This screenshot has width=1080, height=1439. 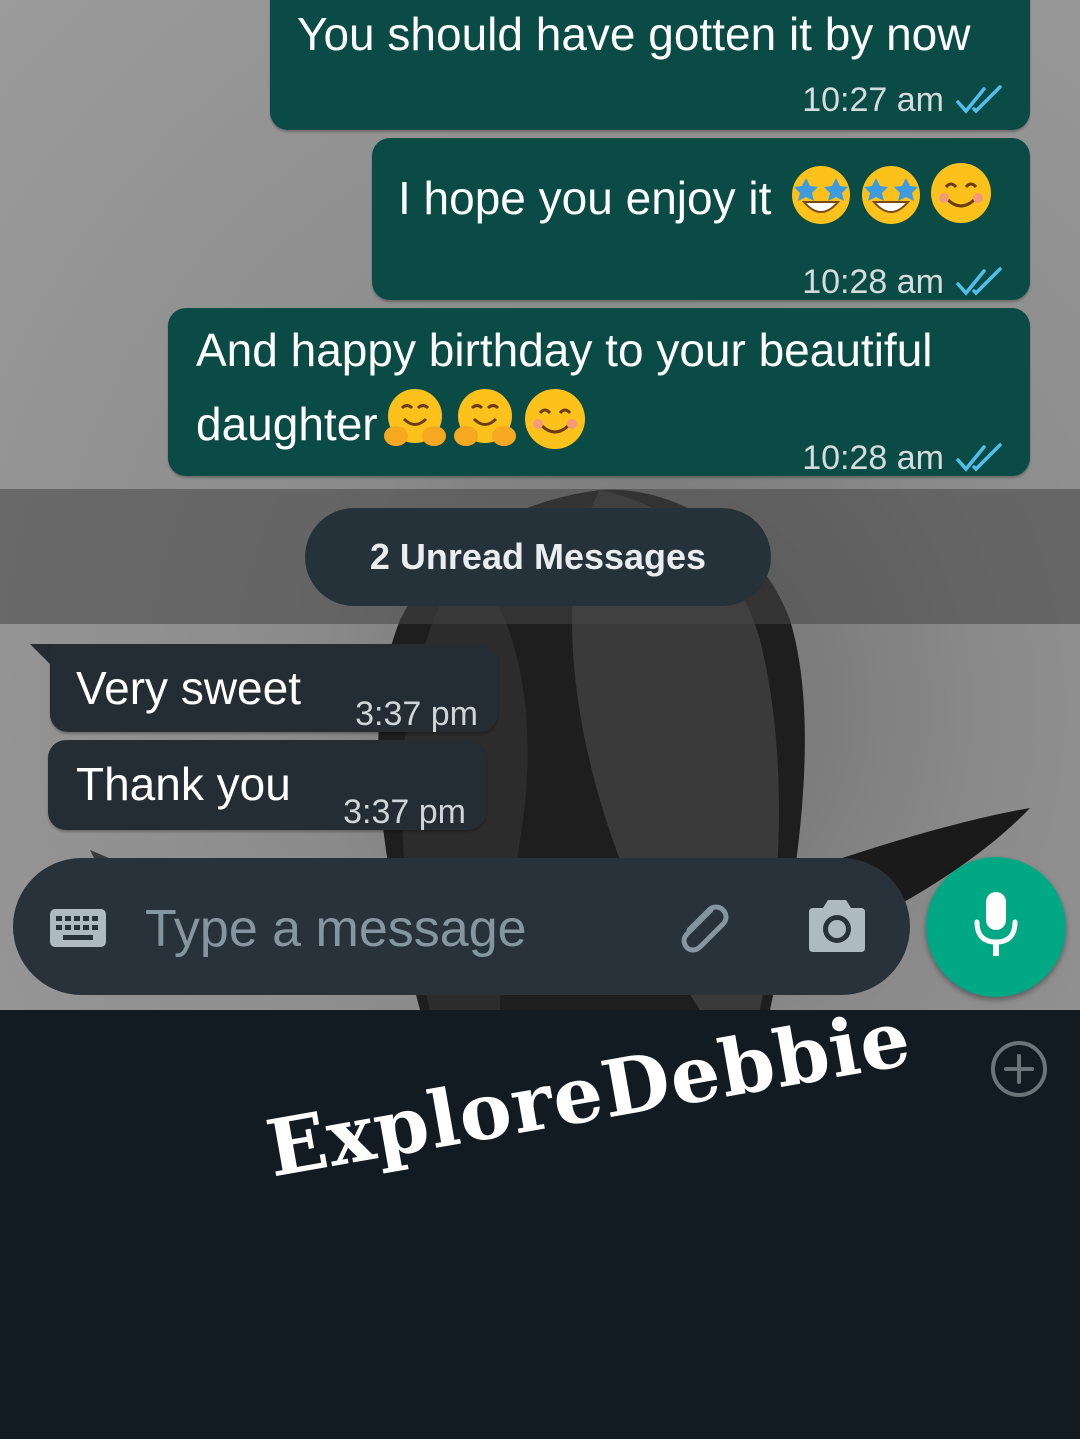 I want to click on message-text: Thank you, so click(x=183, y=784).